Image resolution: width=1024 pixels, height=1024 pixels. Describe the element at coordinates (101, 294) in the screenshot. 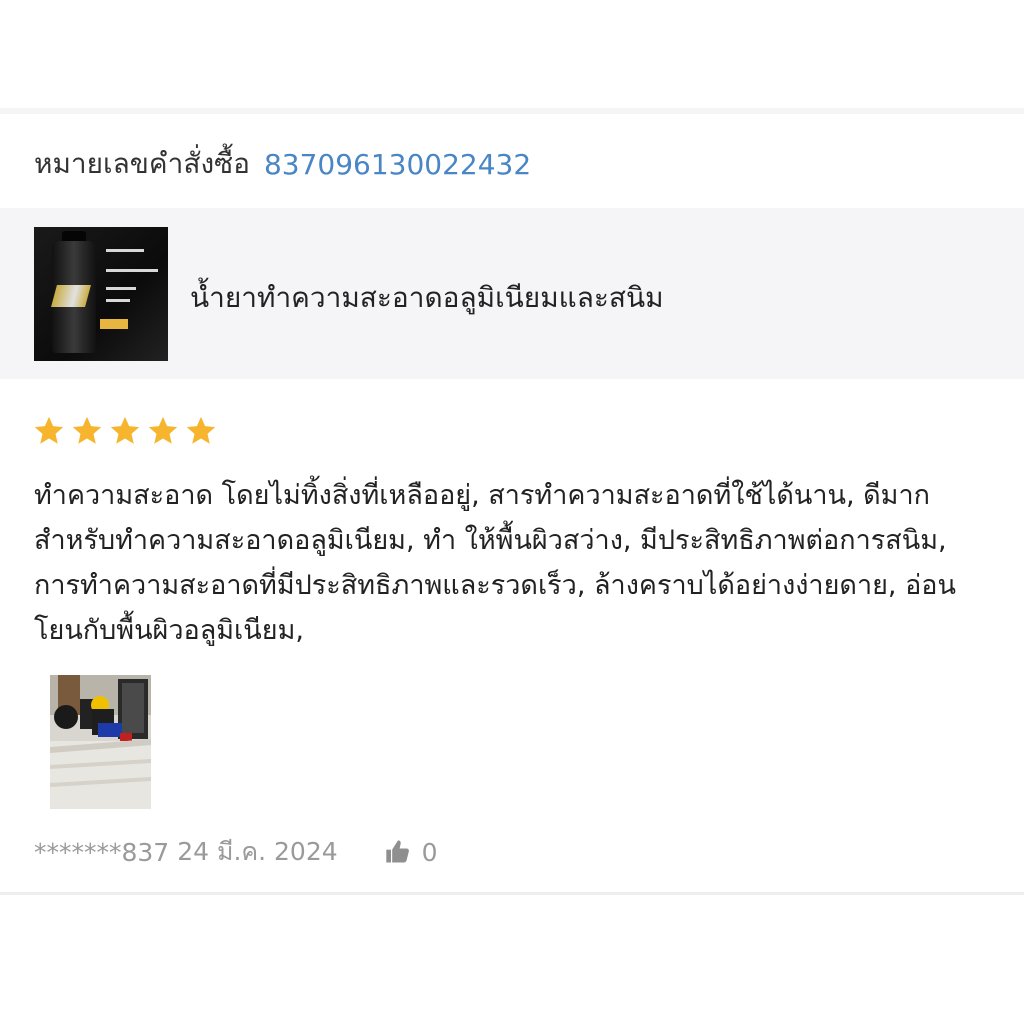

I see `product-bottle-image` at that location.